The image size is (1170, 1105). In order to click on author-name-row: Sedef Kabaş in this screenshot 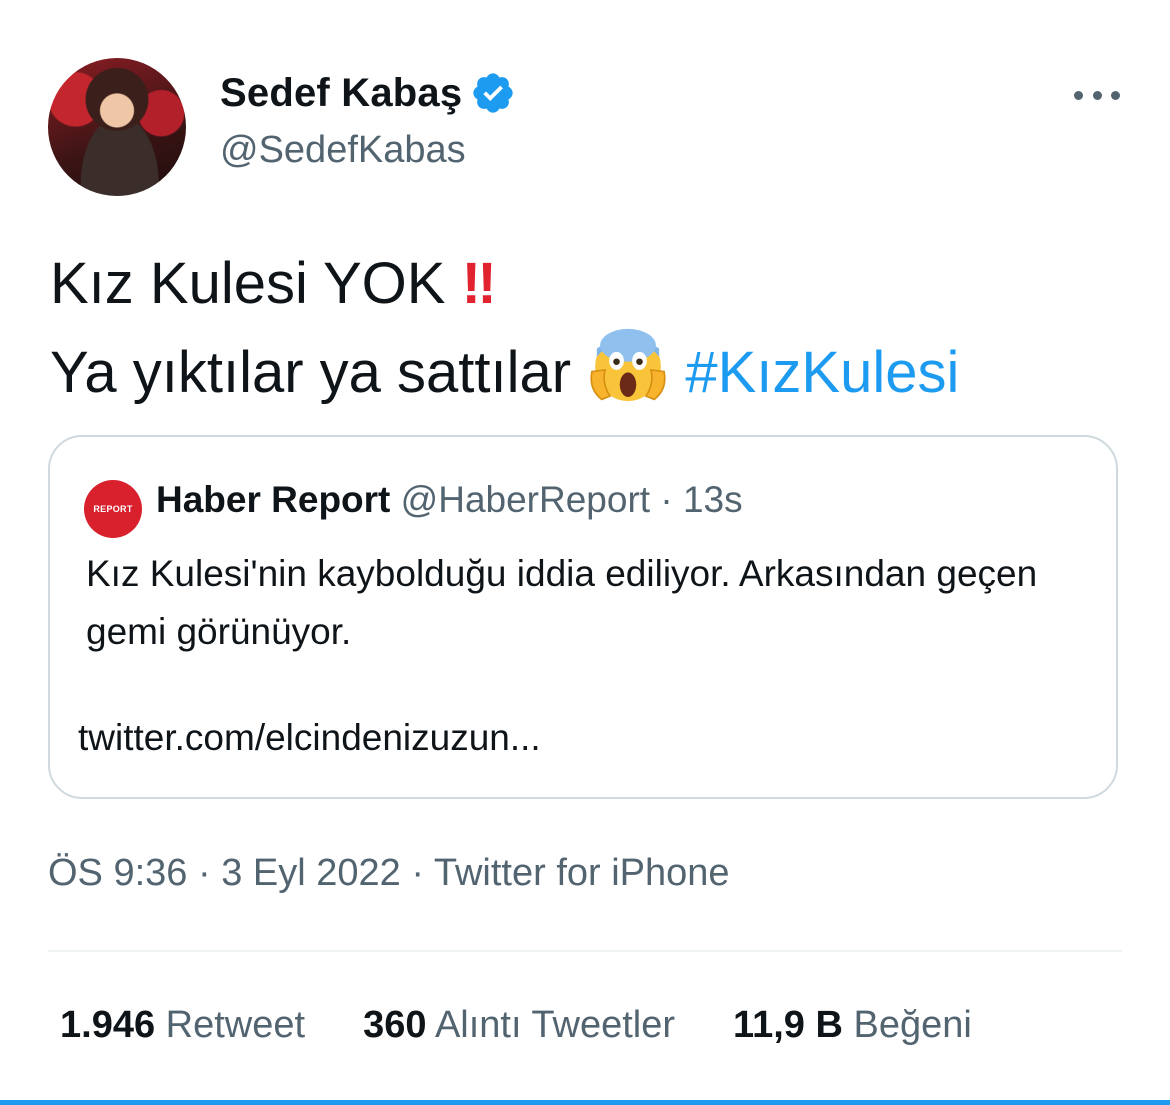, I will do `click(368, 93)`.